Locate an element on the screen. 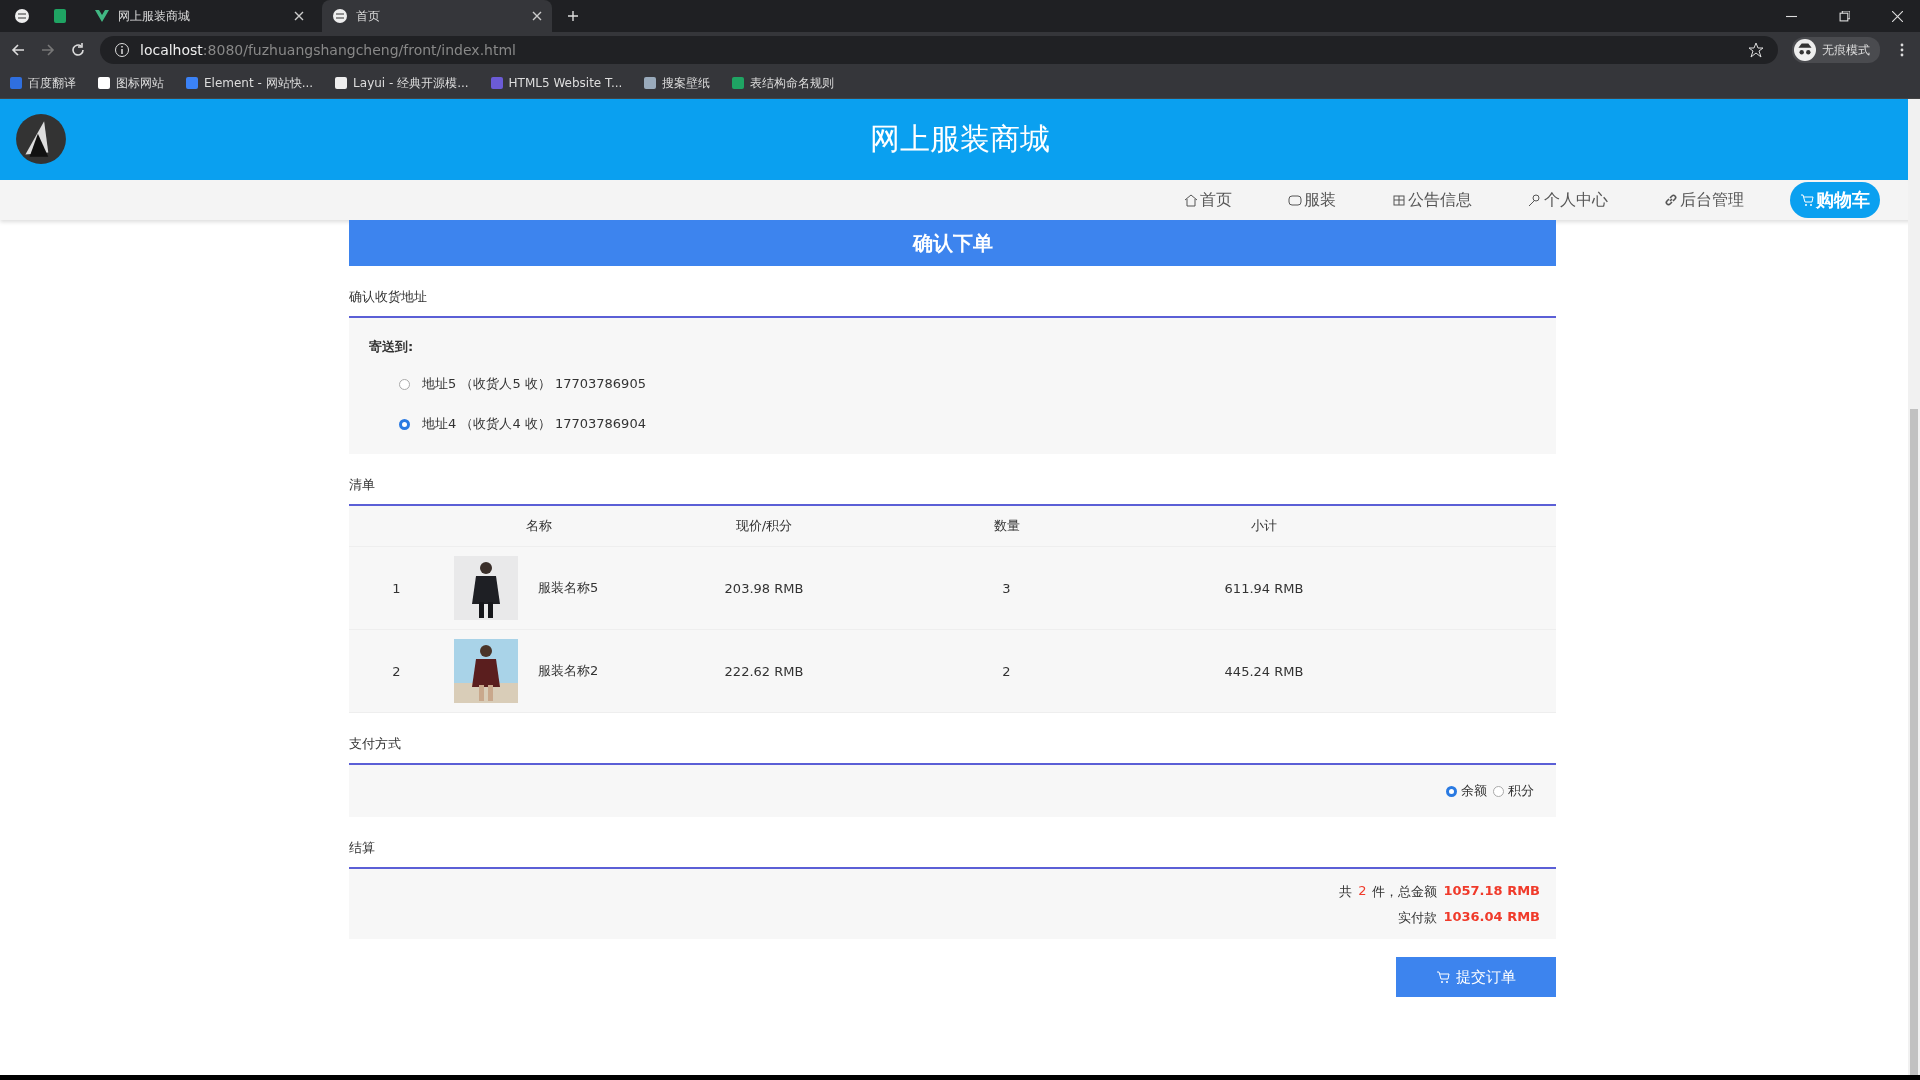 The height and width of the screenshot is (1080, 1920). price-cell-text: 203.98 RMB is located at coordinates (764, 588).